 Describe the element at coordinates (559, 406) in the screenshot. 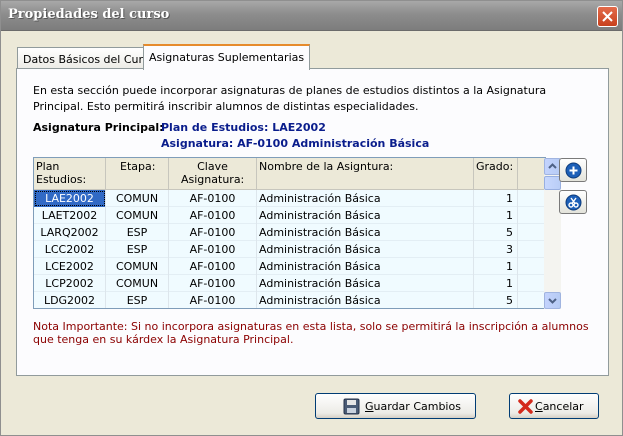

I see `cancel-button-label: Cancelar` at that location.